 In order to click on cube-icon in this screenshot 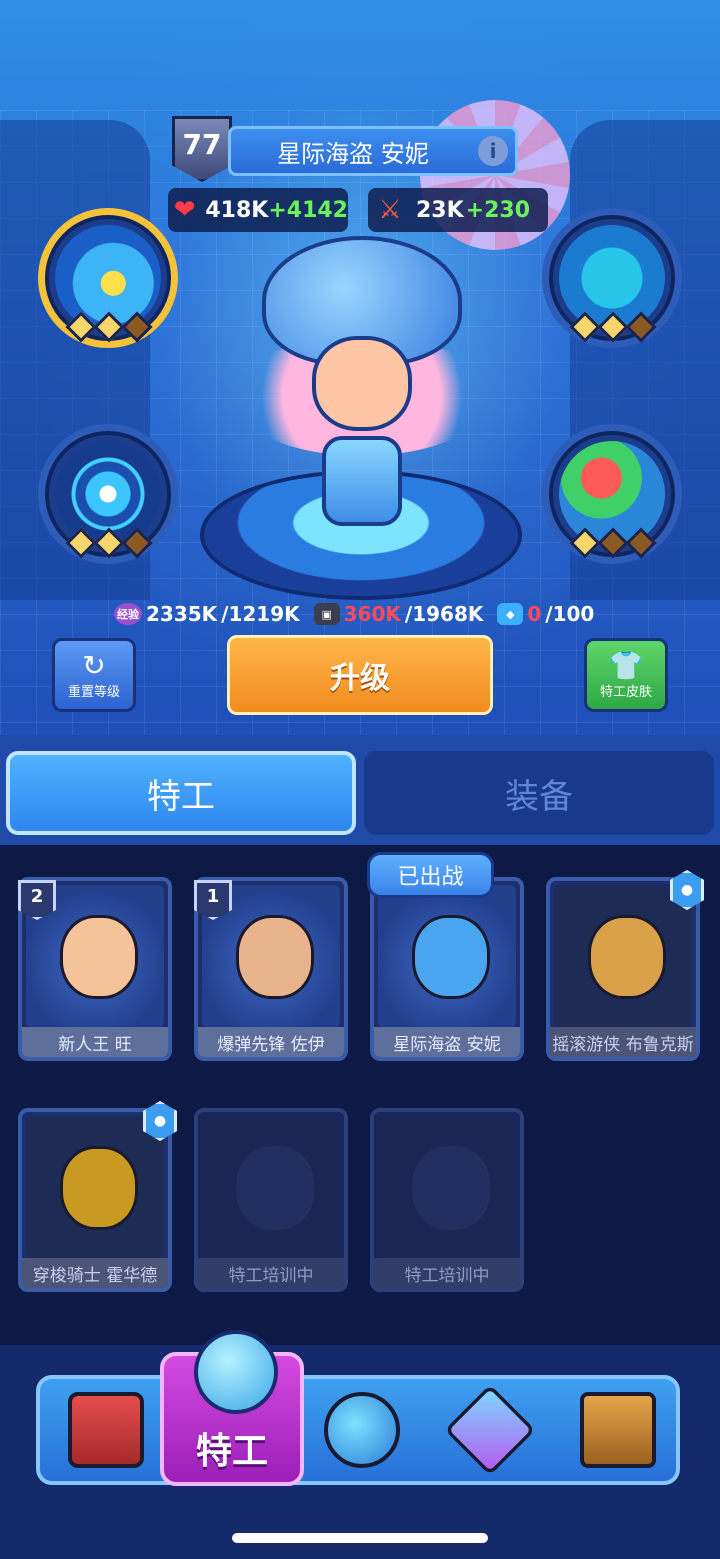, I will do `click(490, 1430)`.